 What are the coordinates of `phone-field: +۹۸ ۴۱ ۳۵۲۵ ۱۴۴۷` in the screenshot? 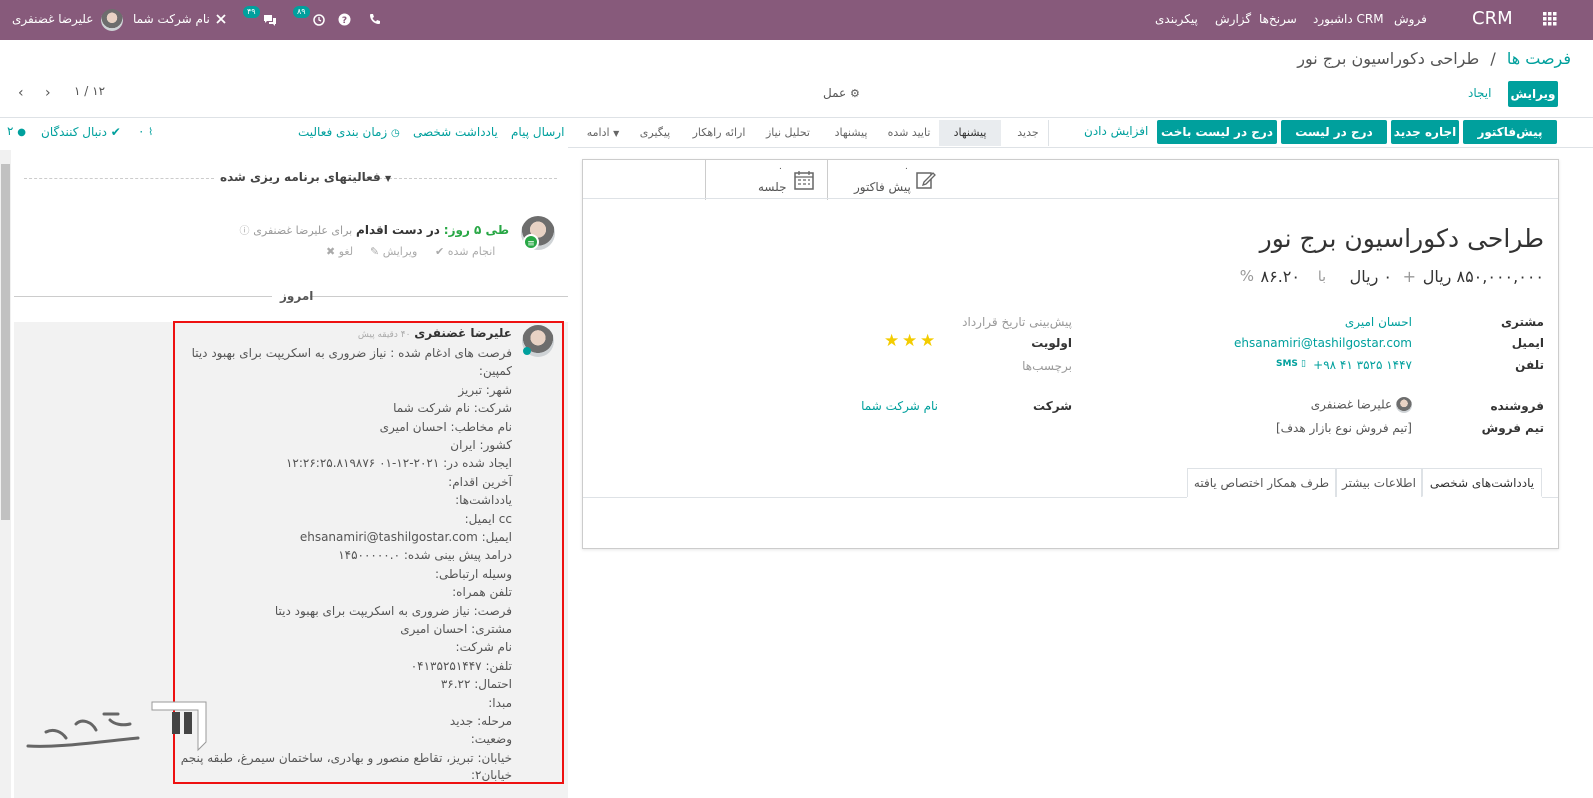 It's located at (1362, 365).